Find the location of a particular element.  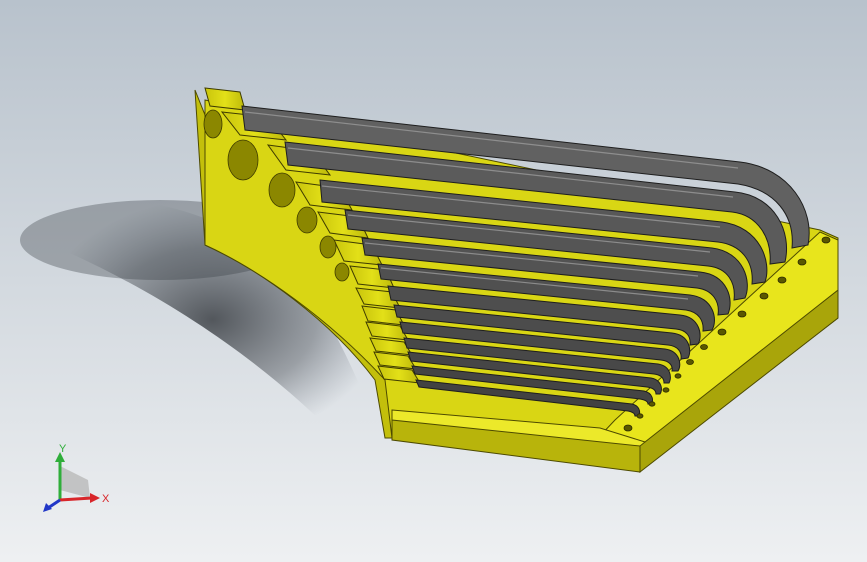

triad-x-arrow is located at coordinates (95, 498).